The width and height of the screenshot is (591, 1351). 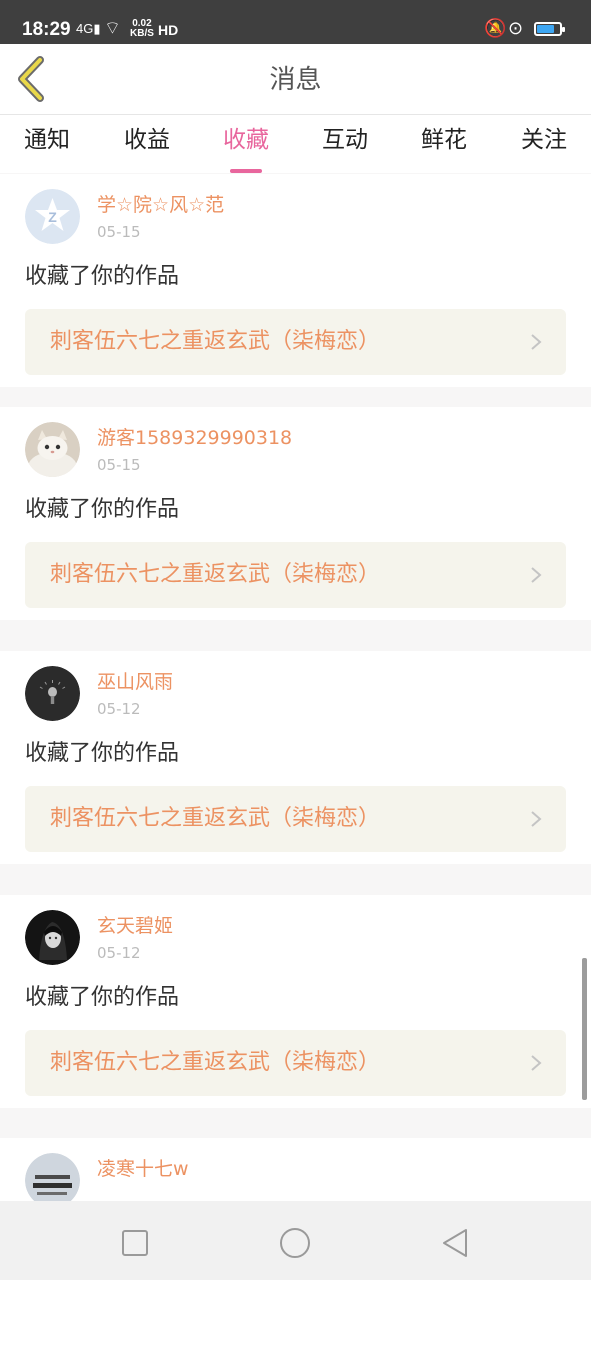 What do you see at coordinates (143, 1169) in the screenshot?
I see `username: 凌寒十七w` at bounding box center [143, 1169].